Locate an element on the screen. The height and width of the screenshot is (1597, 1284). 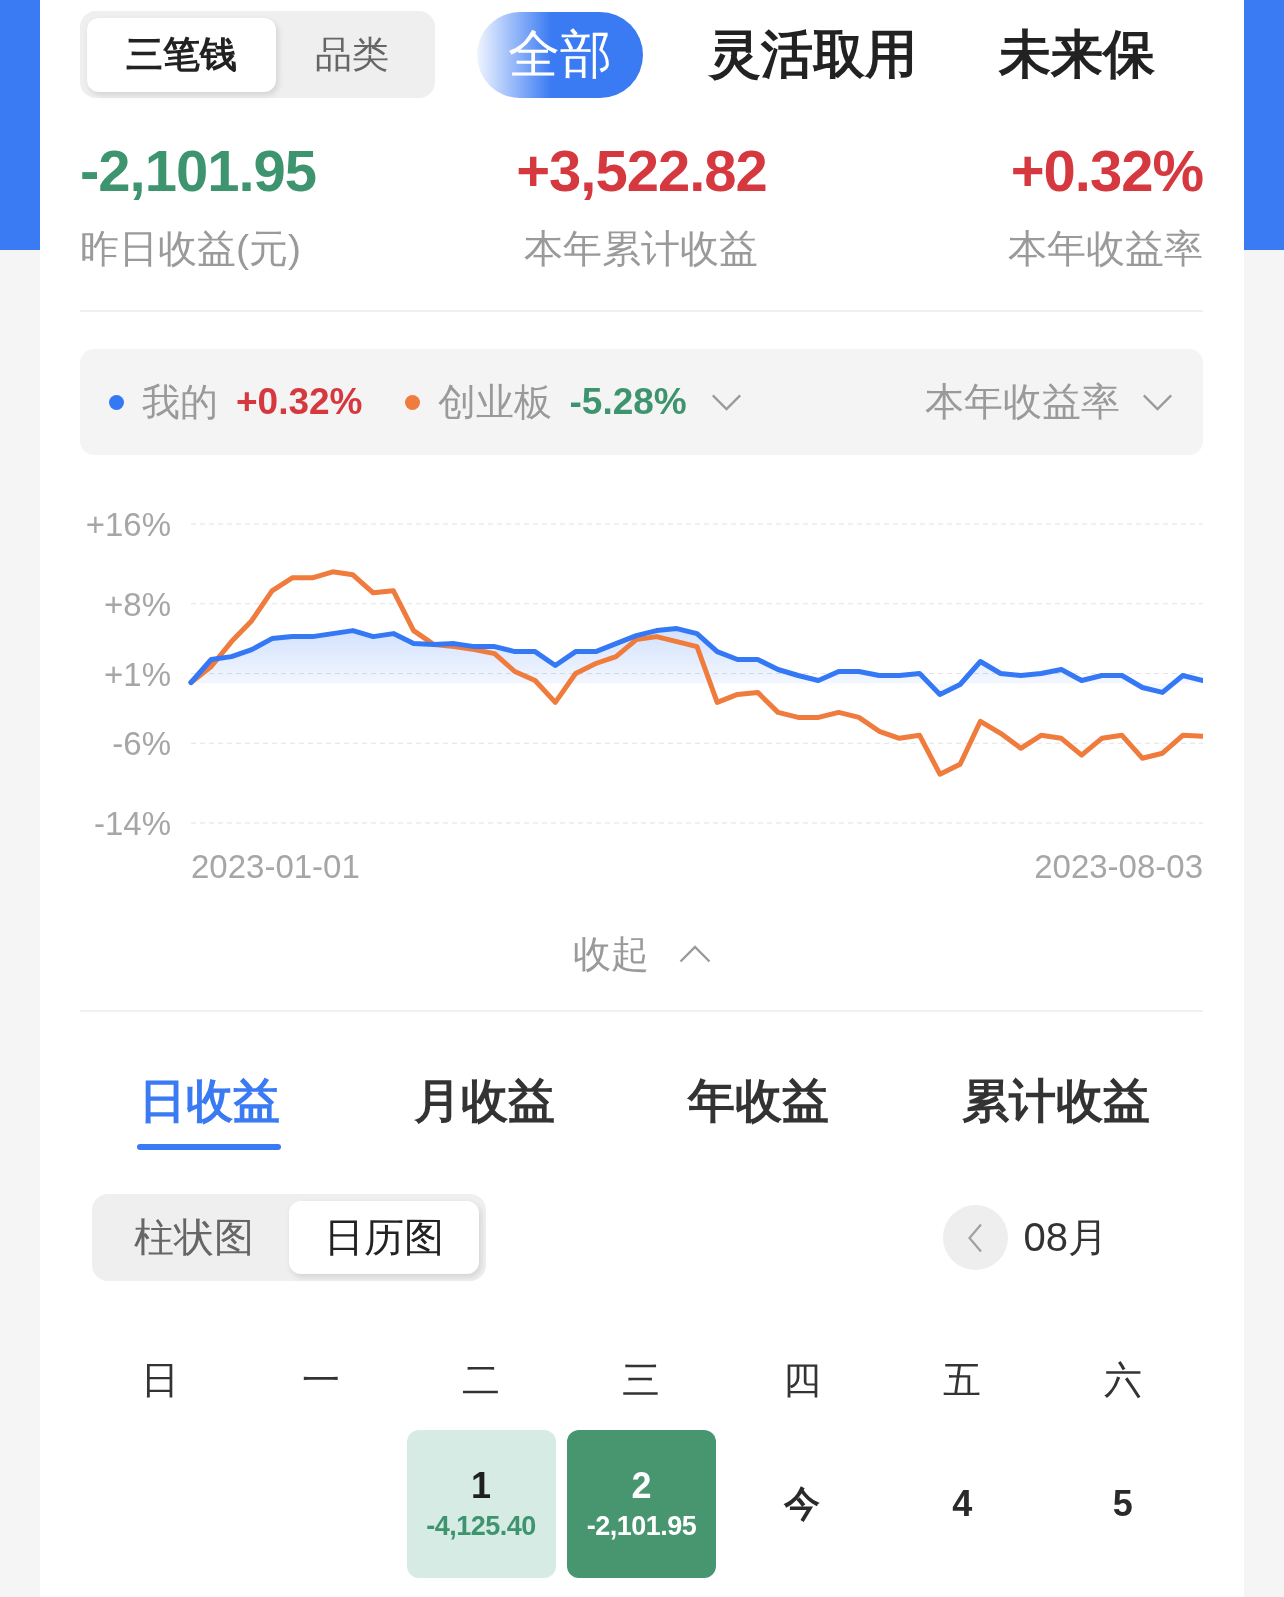
period-tab: 年收益 is located at coordinates (758, 1111).